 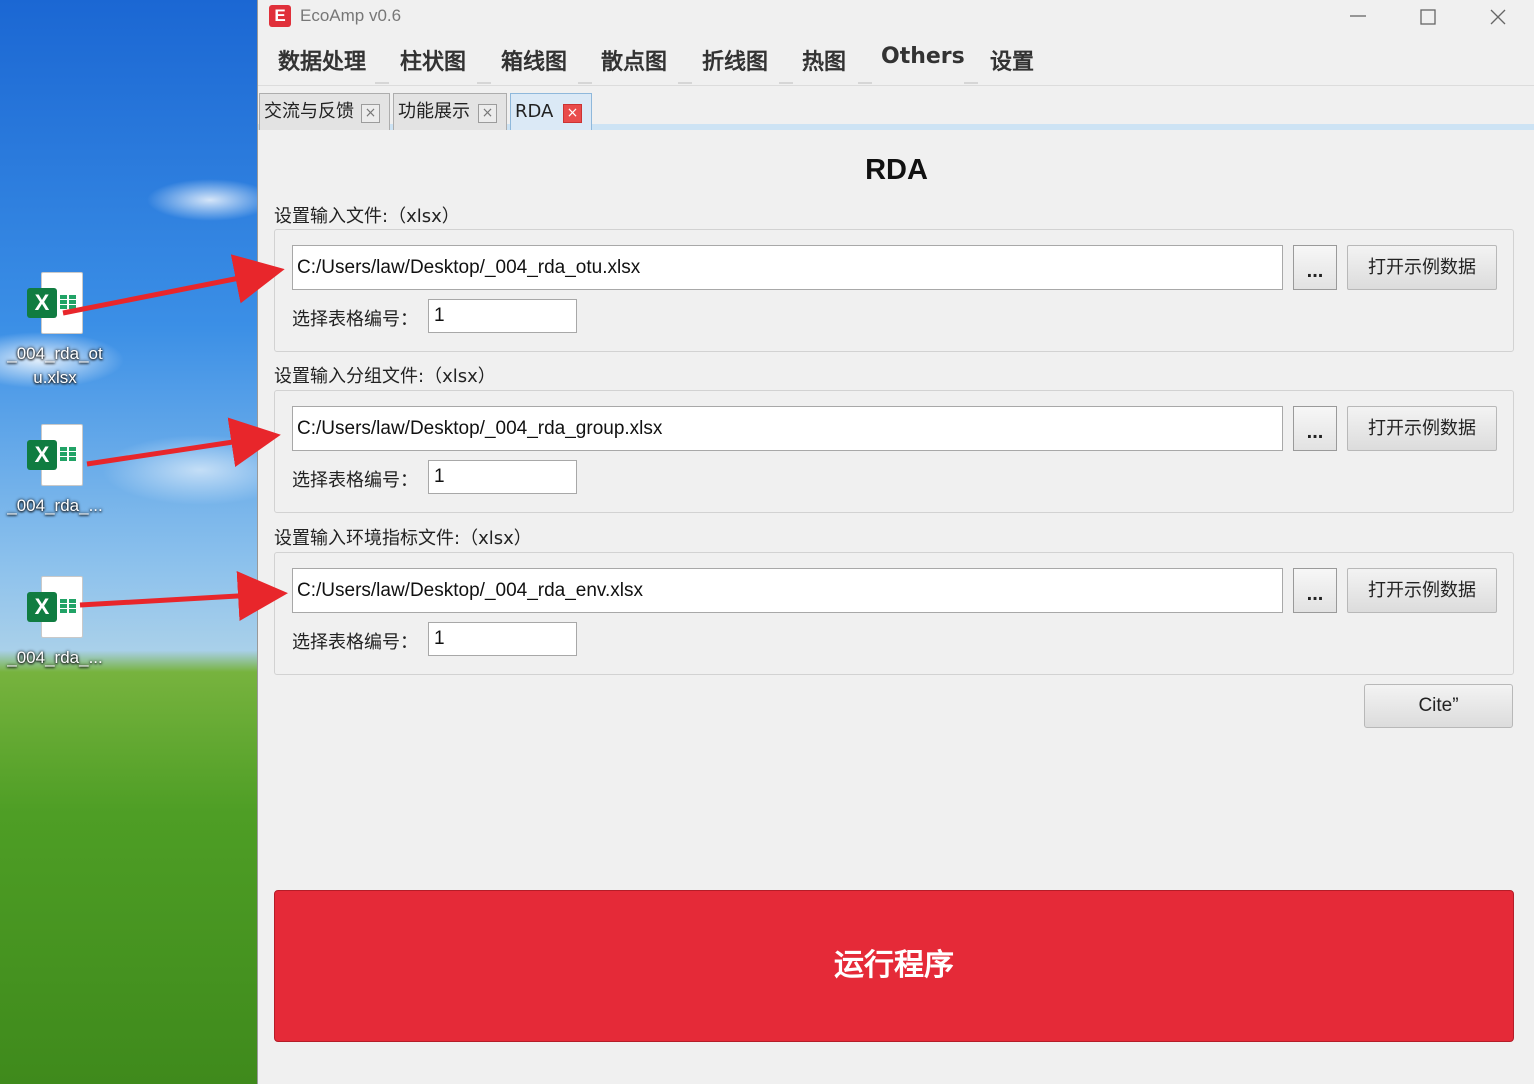 I want to click on menu-data-processing: 数据处理, so click(x=322, y=60).